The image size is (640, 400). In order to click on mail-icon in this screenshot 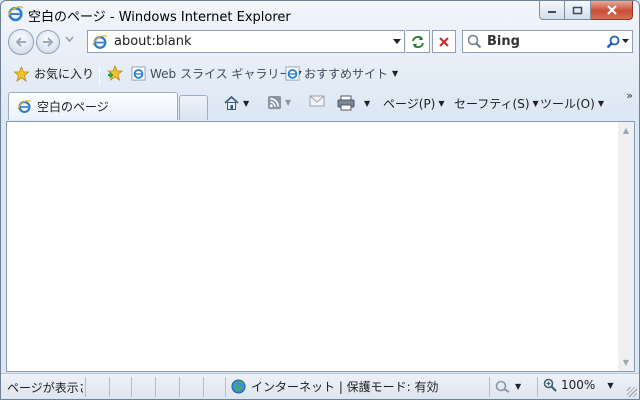, I will do `click(317, 101)`.